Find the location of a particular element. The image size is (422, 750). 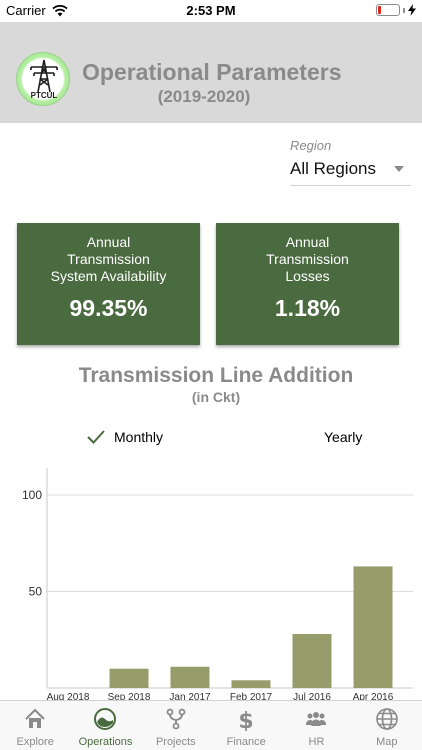

charging-bolt-icon is located at coordinates (412, 10).